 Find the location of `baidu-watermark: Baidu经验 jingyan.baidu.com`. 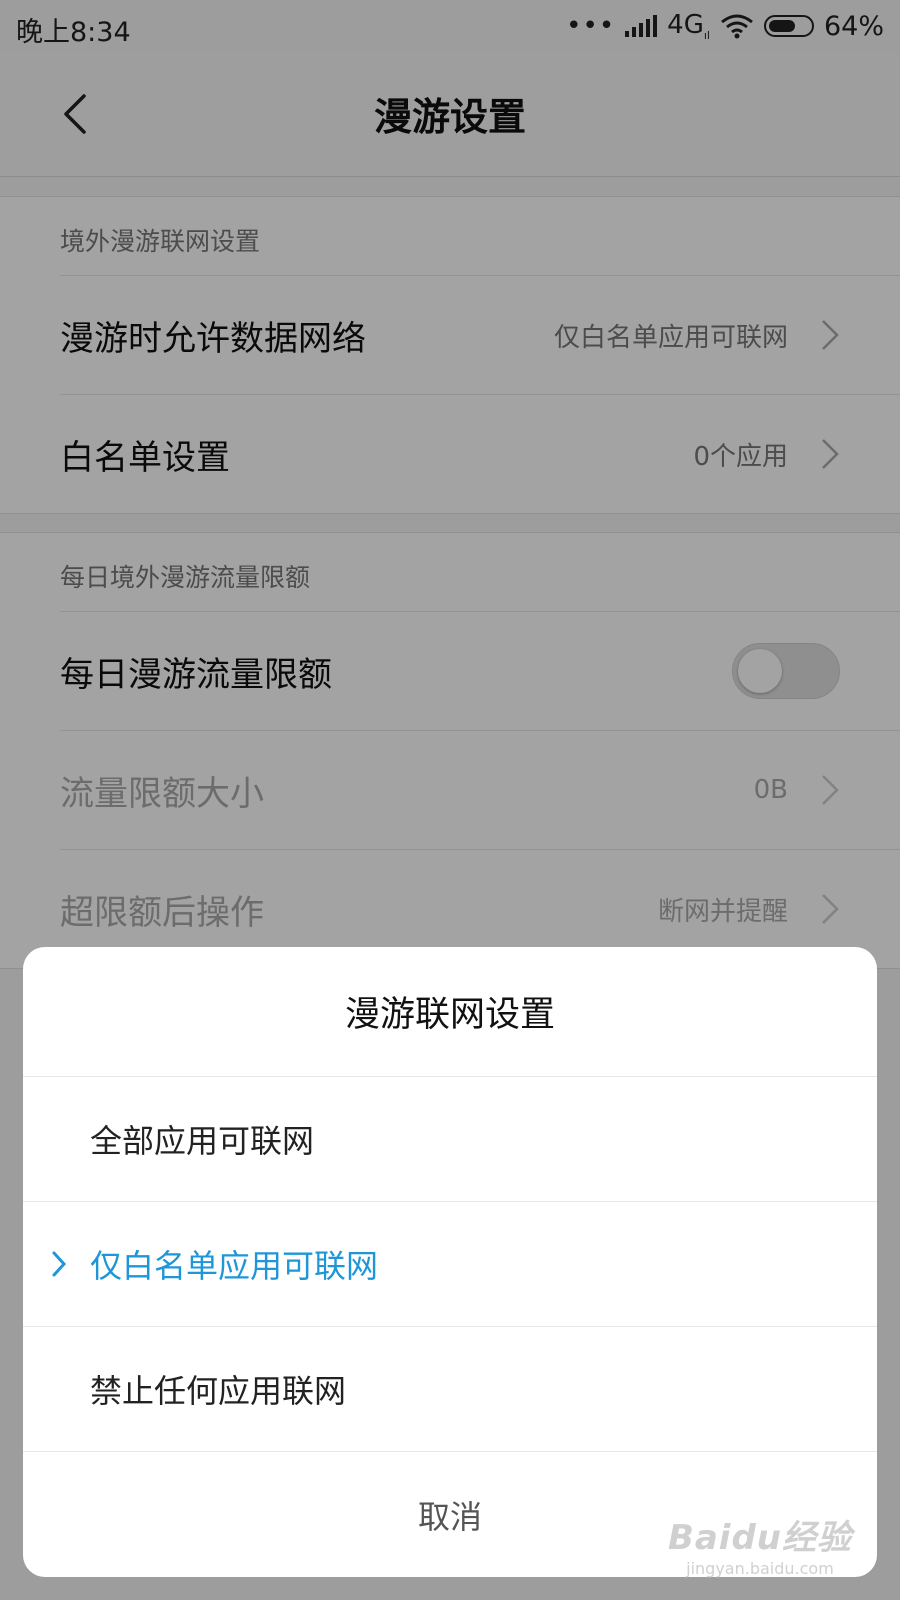

baidu-watermark: Baidu经验 jingyan.baidu.com is located at coordinates (760, 1544).